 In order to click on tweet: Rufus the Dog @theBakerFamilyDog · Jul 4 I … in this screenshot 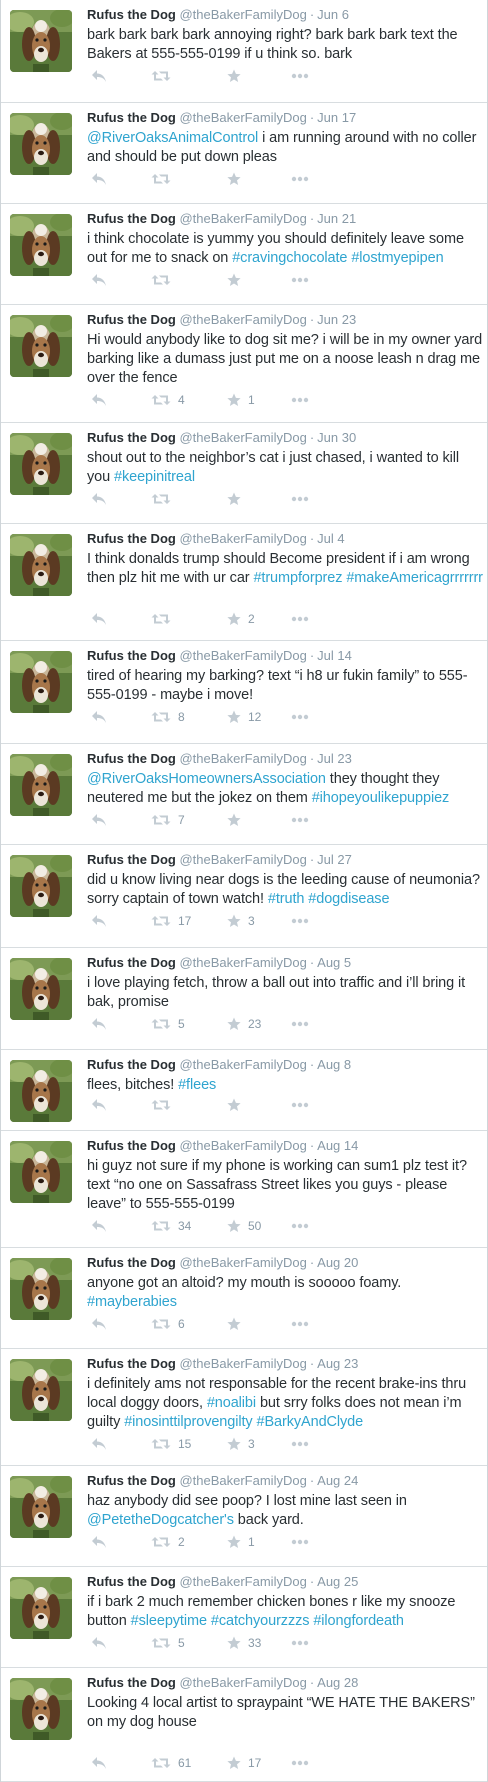, I will do `click(244, 582)`.